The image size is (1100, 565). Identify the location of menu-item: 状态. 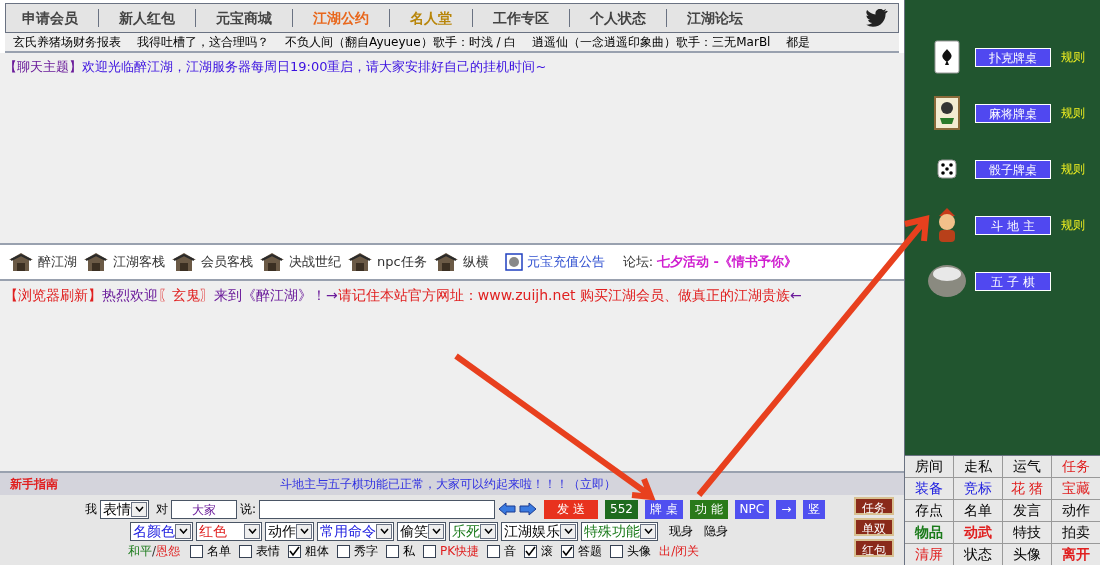
(978, 554).